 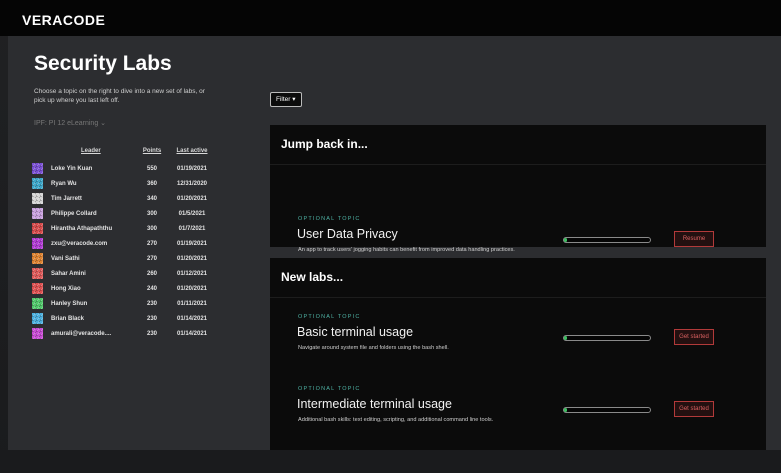 I want to click on leader-name: zxu@veracode.com, so click(x=79, y=244).